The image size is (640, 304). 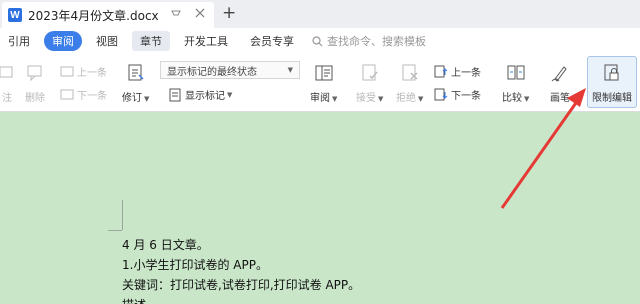 What do you see at coordinates (612, 73) in the screenshot?
I see `lock-document-icon` at bounding box center [612, 73].